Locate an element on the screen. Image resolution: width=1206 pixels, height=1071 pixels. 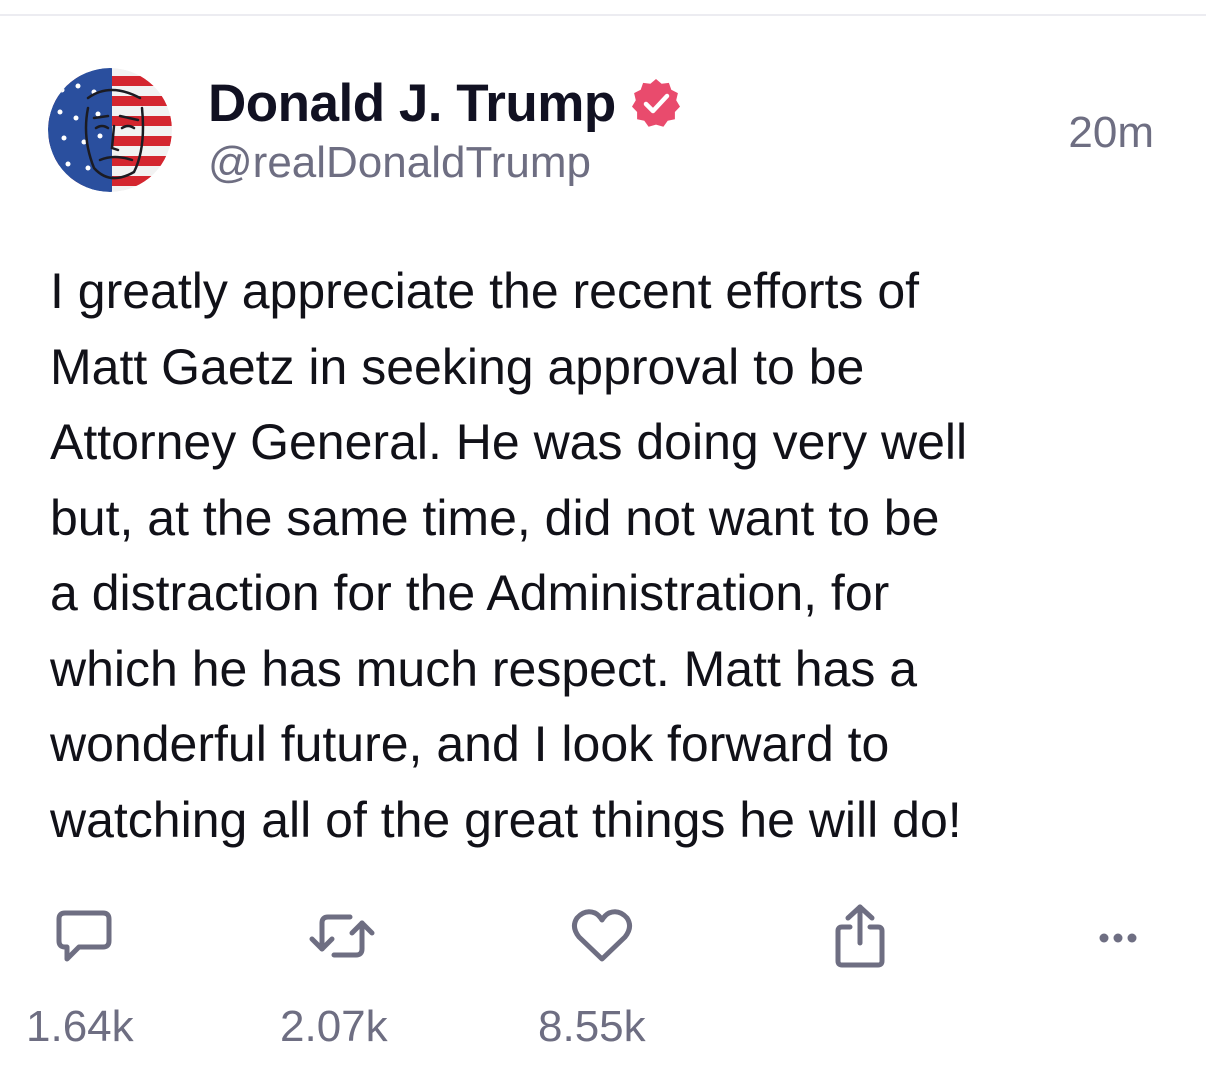
top-divider is located at coordinates (603, 15).